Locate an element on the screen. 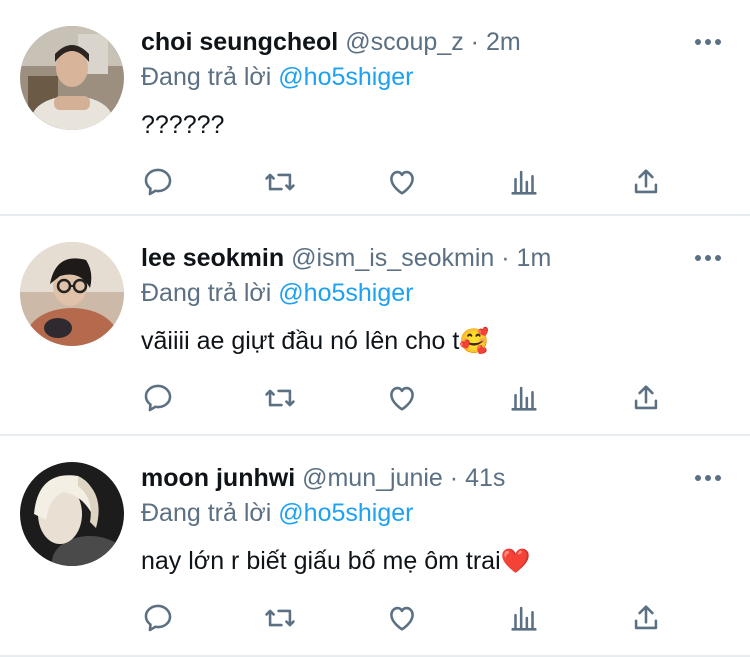 This screenshot has width=750, height=657. tweet-text: ?????? is located at coordinates (182, 125).